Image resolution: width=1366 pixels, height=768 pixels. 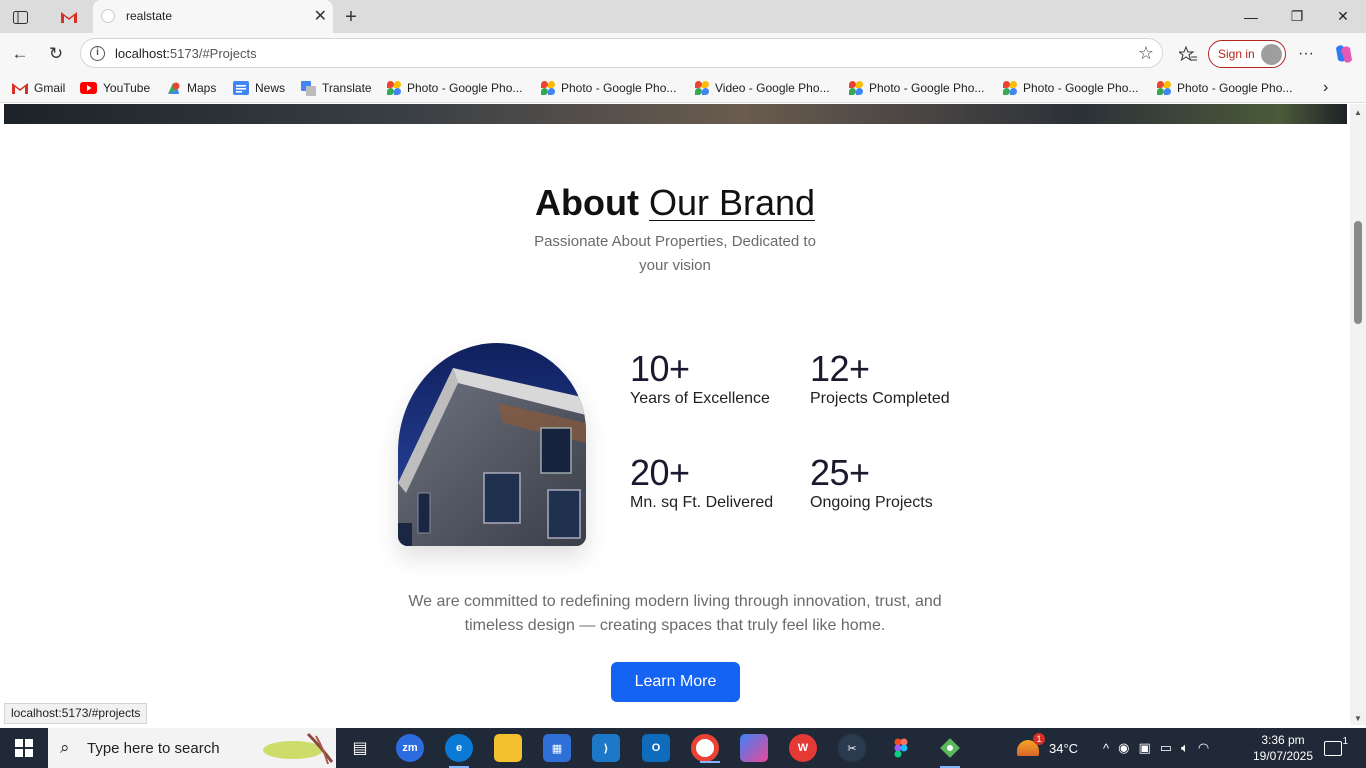 I want to click on bookmark-gmail: Gmail, so click(x=38, y=88).